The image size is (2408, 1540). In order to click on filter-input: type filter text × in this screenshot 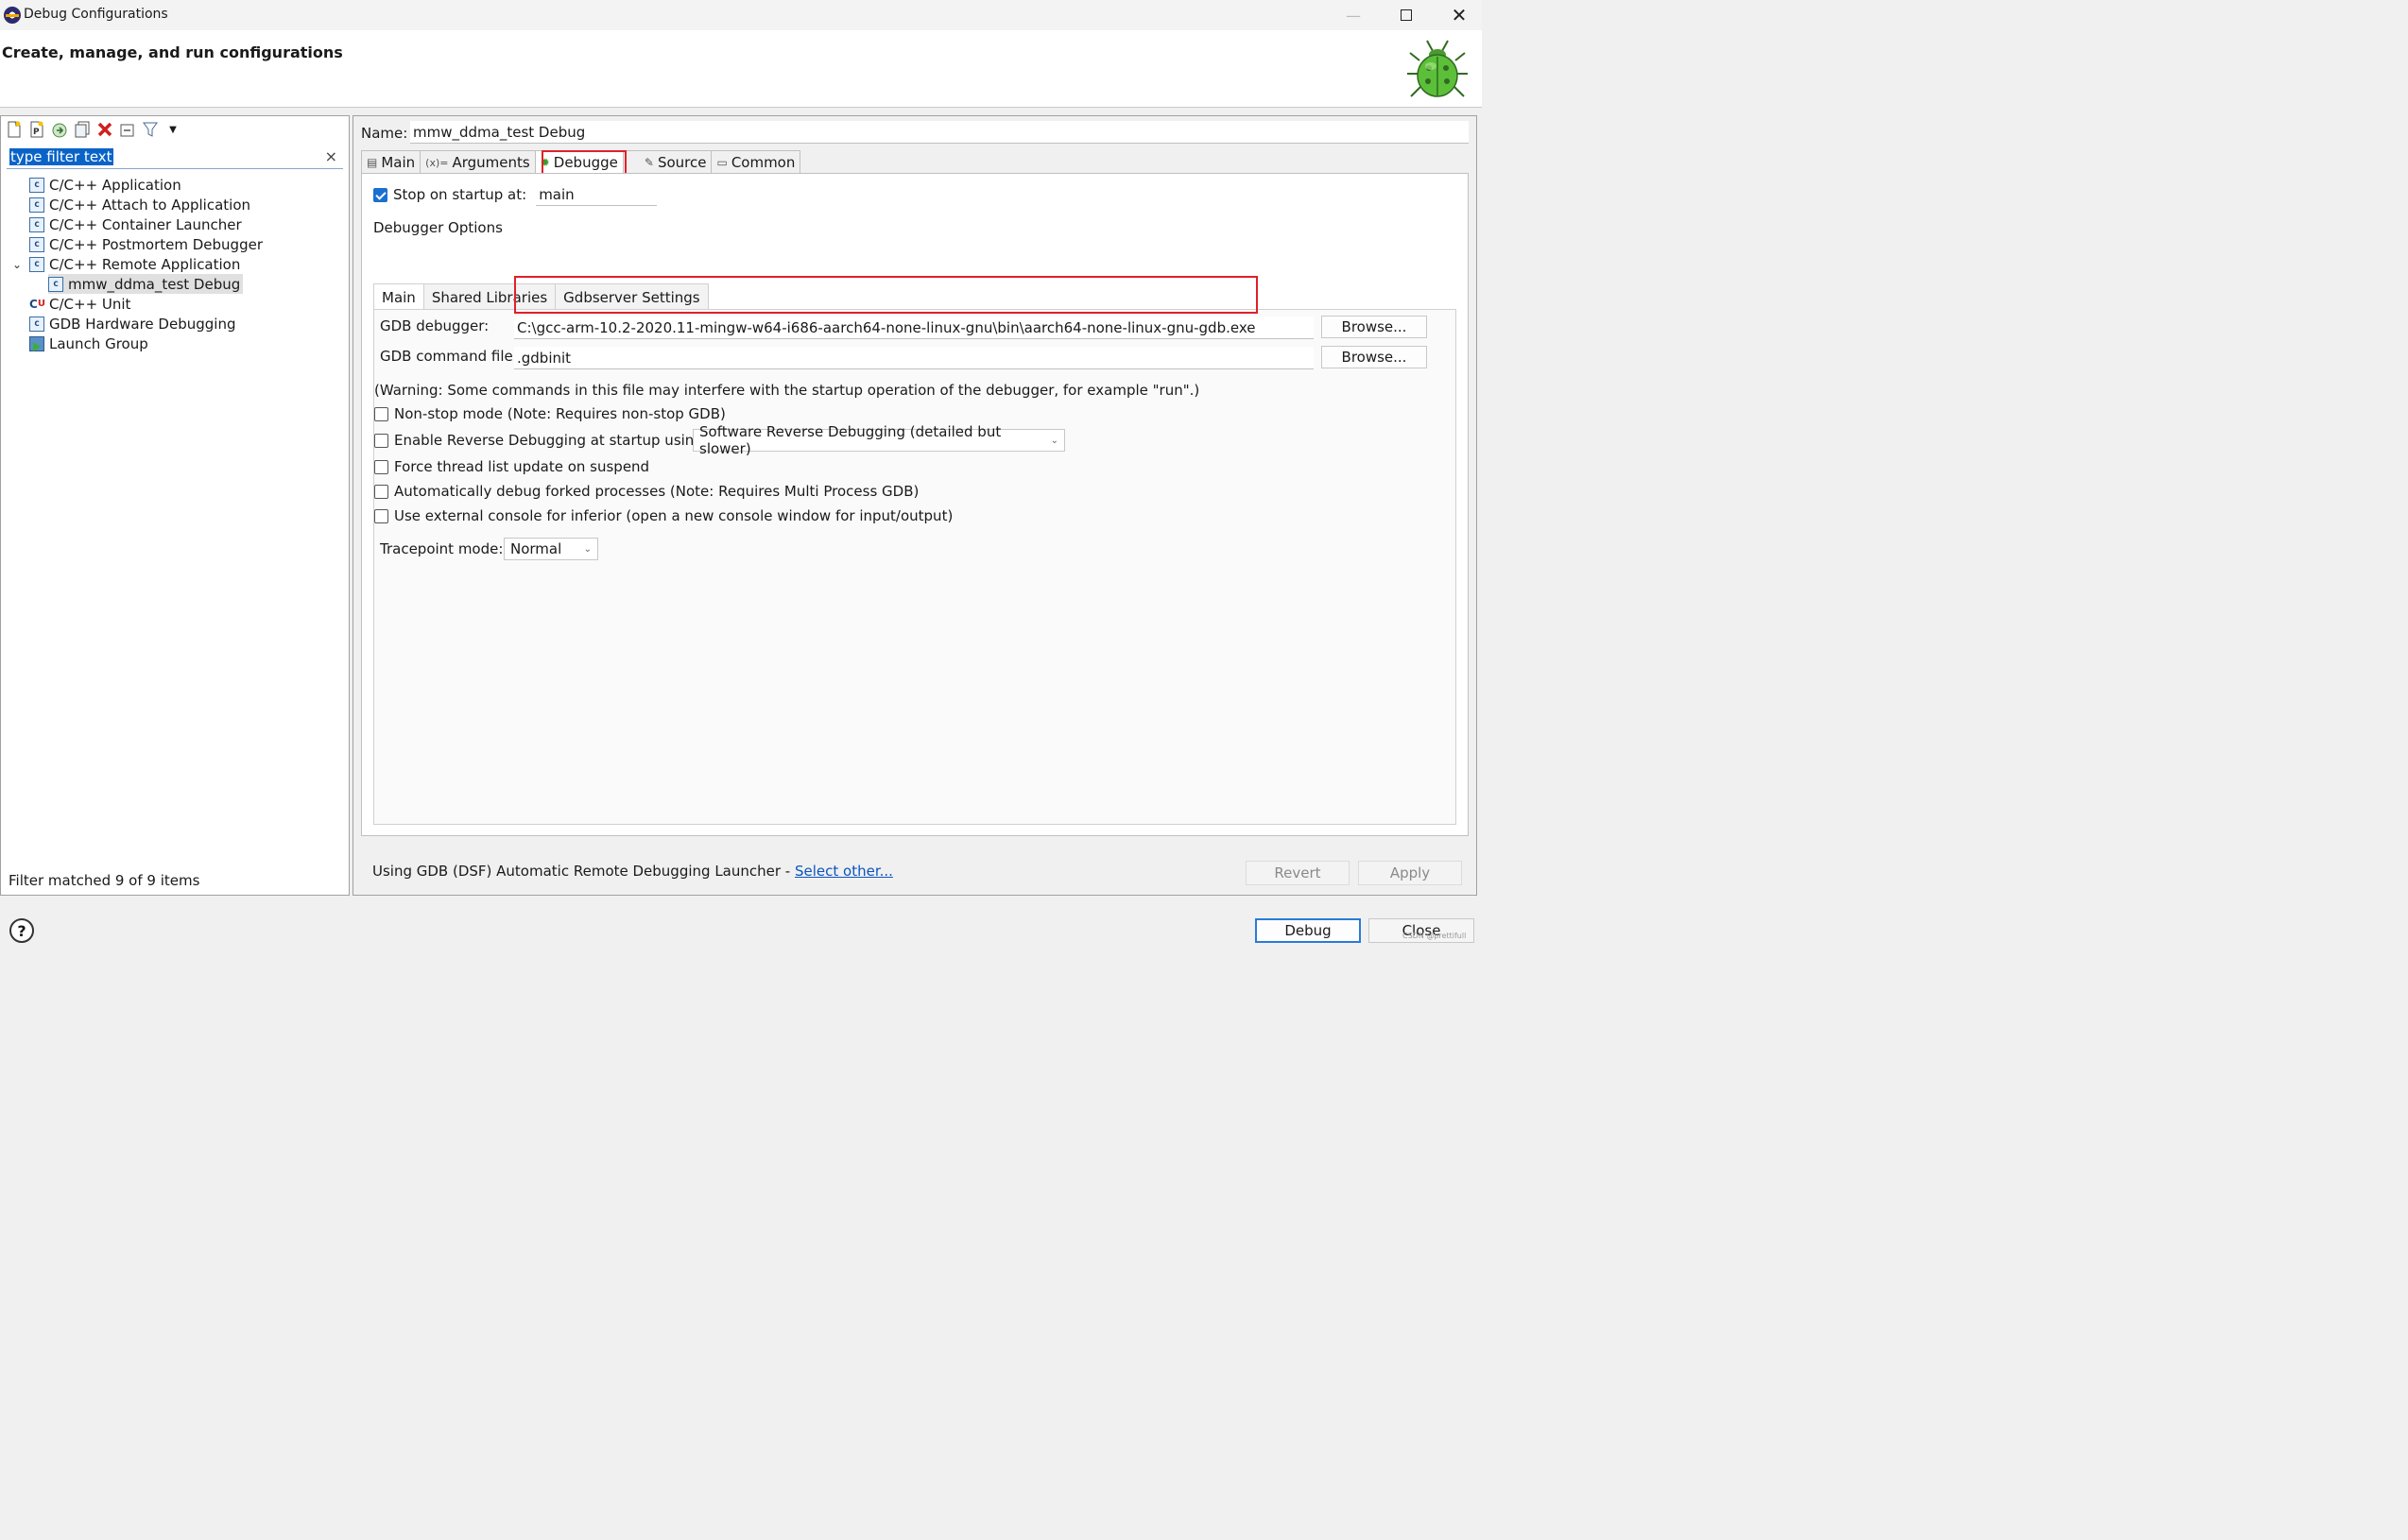, I will do `click(175, 157)`.